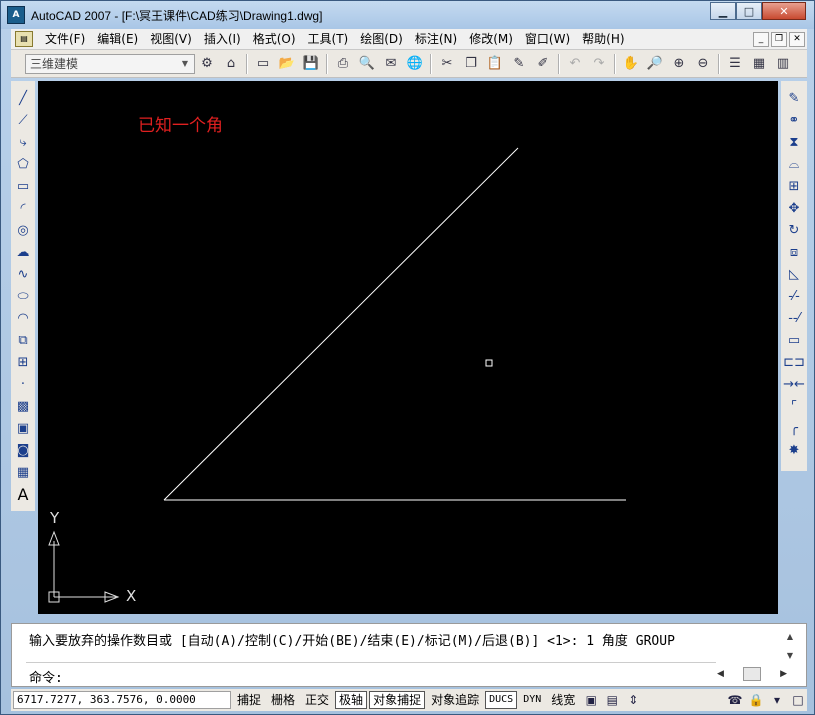 The height and width of the screenshot is (715, 815). What do you see at coordinates (495, 64) in the screenshot?
I see `paste-icon: 📋` at bounding box center [495, 64].